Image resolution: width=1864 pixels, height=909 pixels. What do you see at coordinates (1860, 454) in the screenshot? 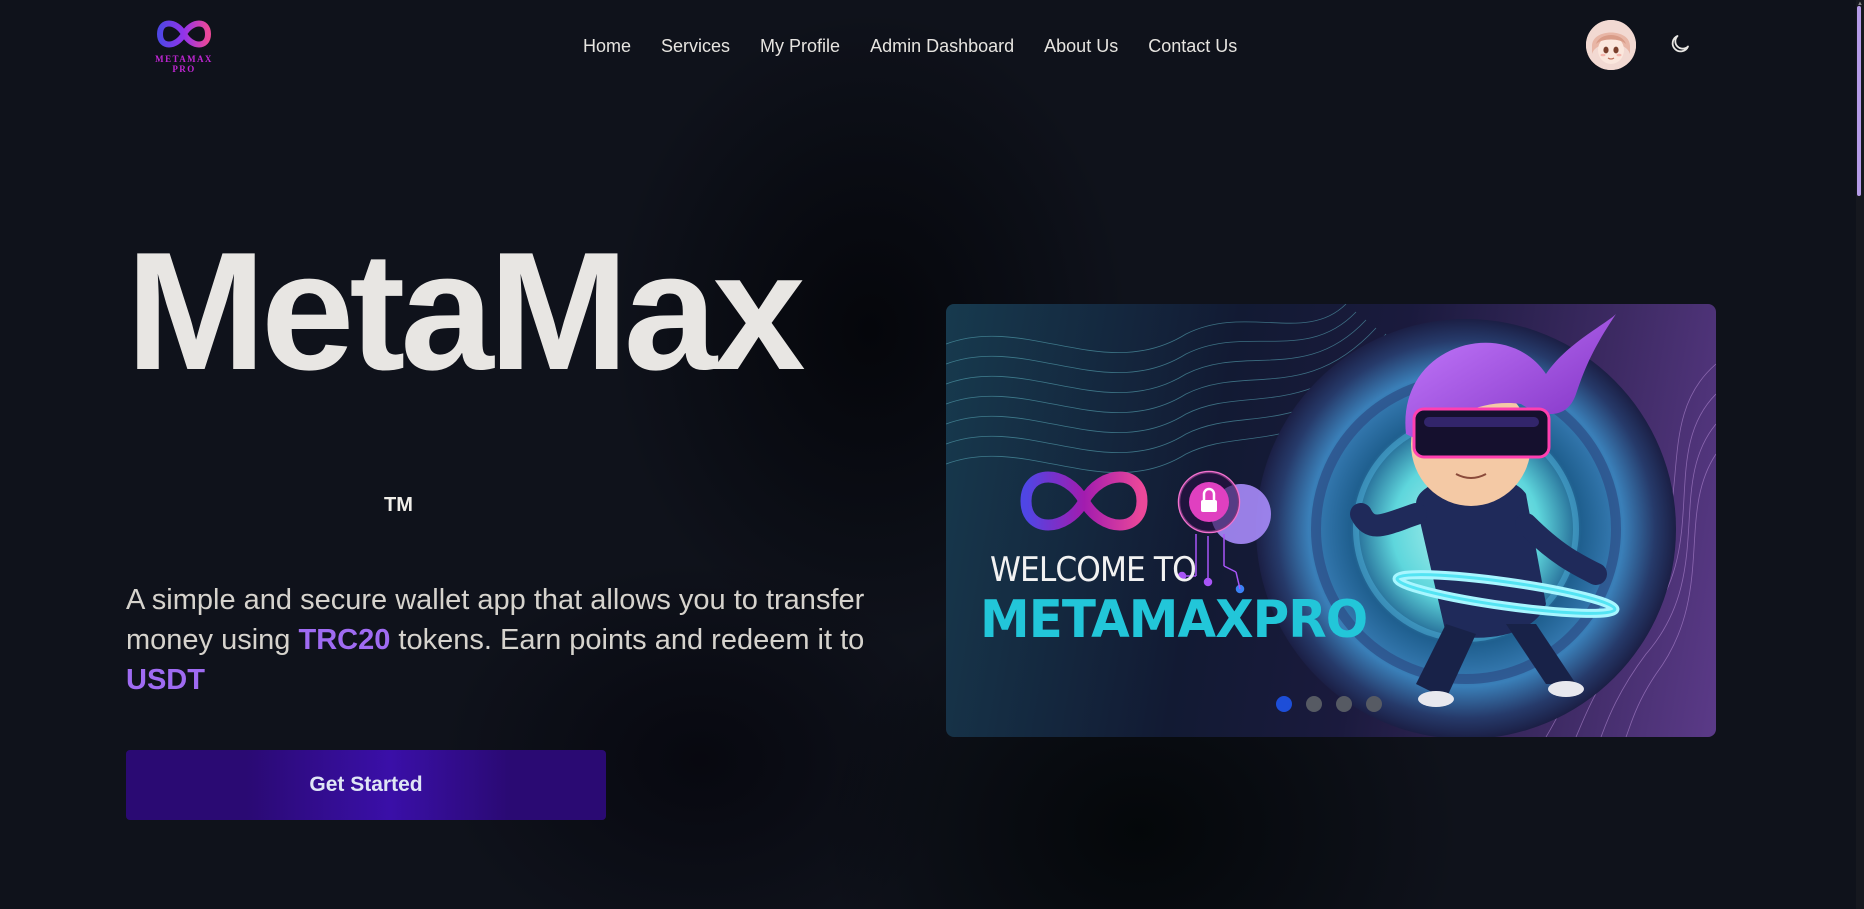
I see `page-scrollbar: ▲` at bounding box center [1860, 454].